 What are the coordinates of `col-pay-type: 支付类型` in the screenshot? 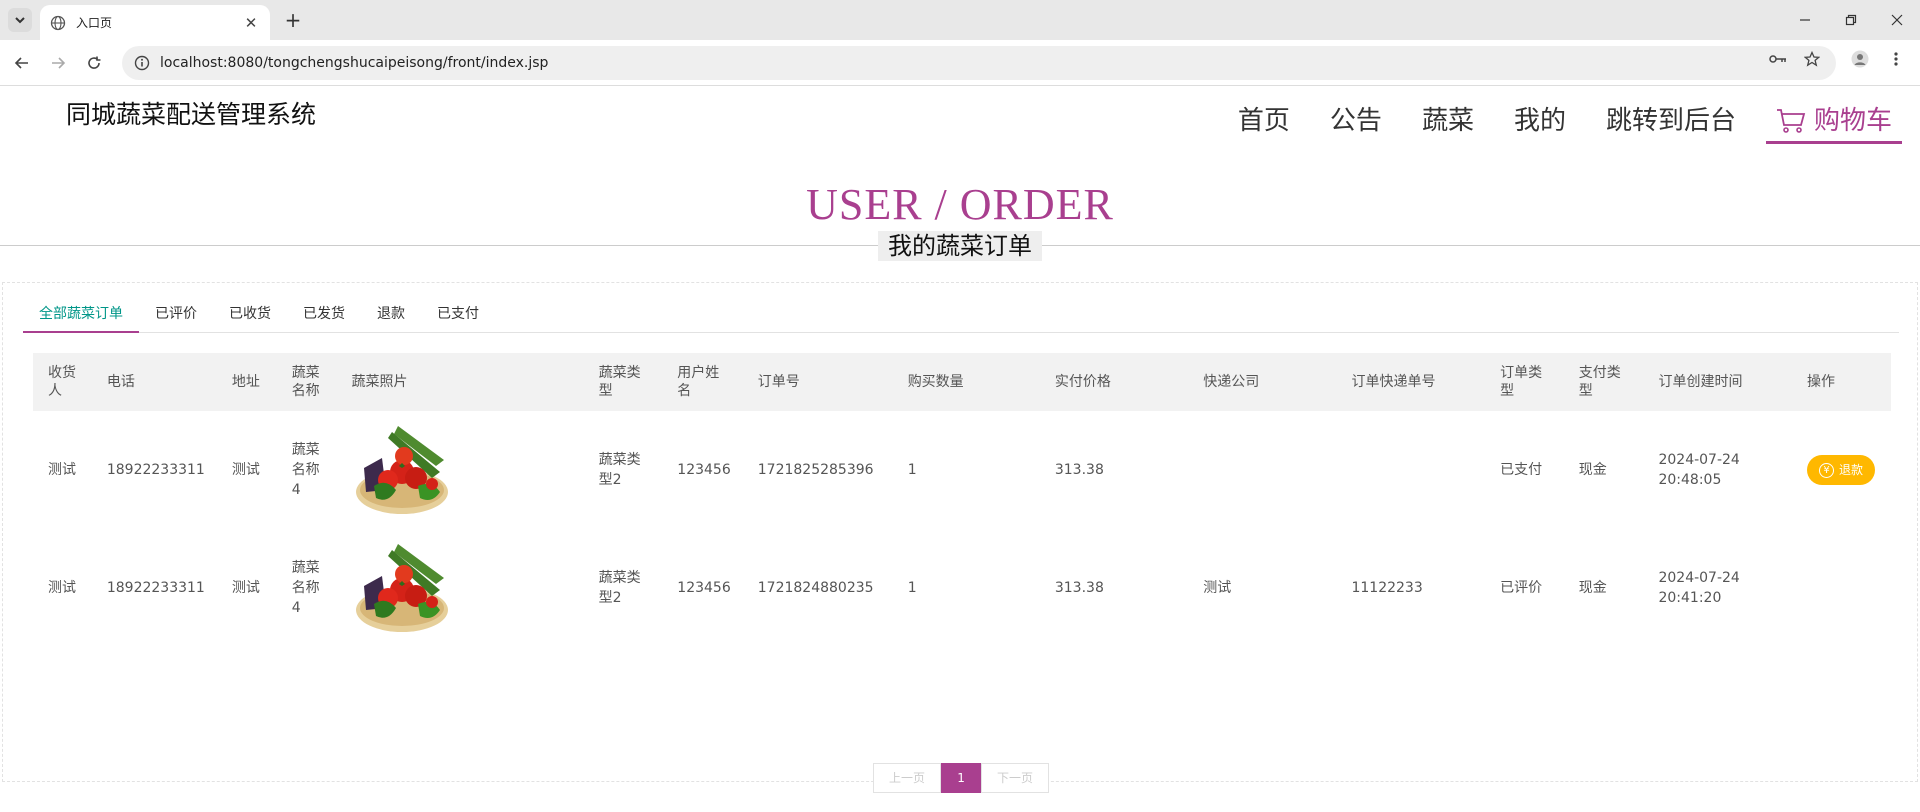 It's located at (1599, 382).